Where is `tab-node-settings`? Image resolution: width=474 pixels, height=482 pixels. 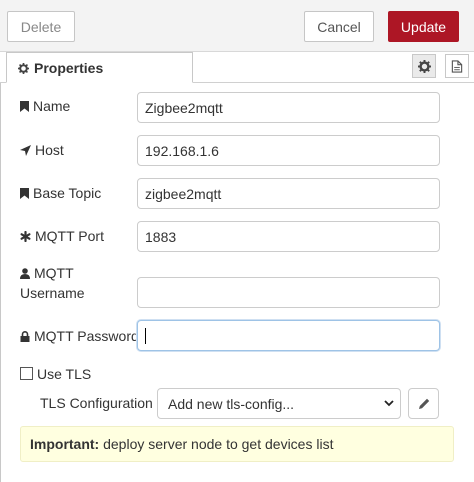
tab-node-settings is located at coordinates (424, 66).